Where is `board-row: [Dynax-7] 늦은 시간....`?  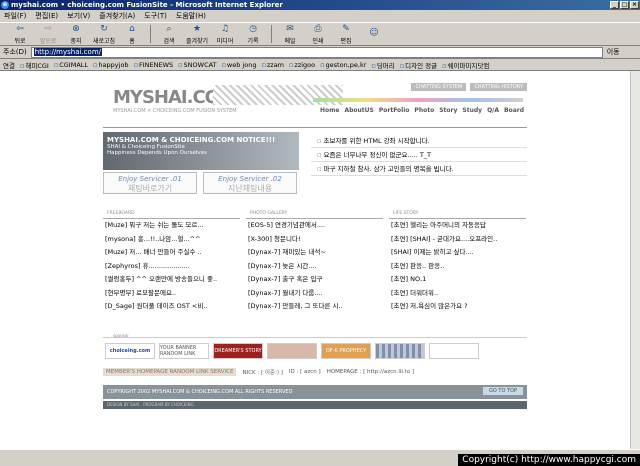 board-row: [Dynax-7] 늦은 시간.... is located at coordinates (314, 267).